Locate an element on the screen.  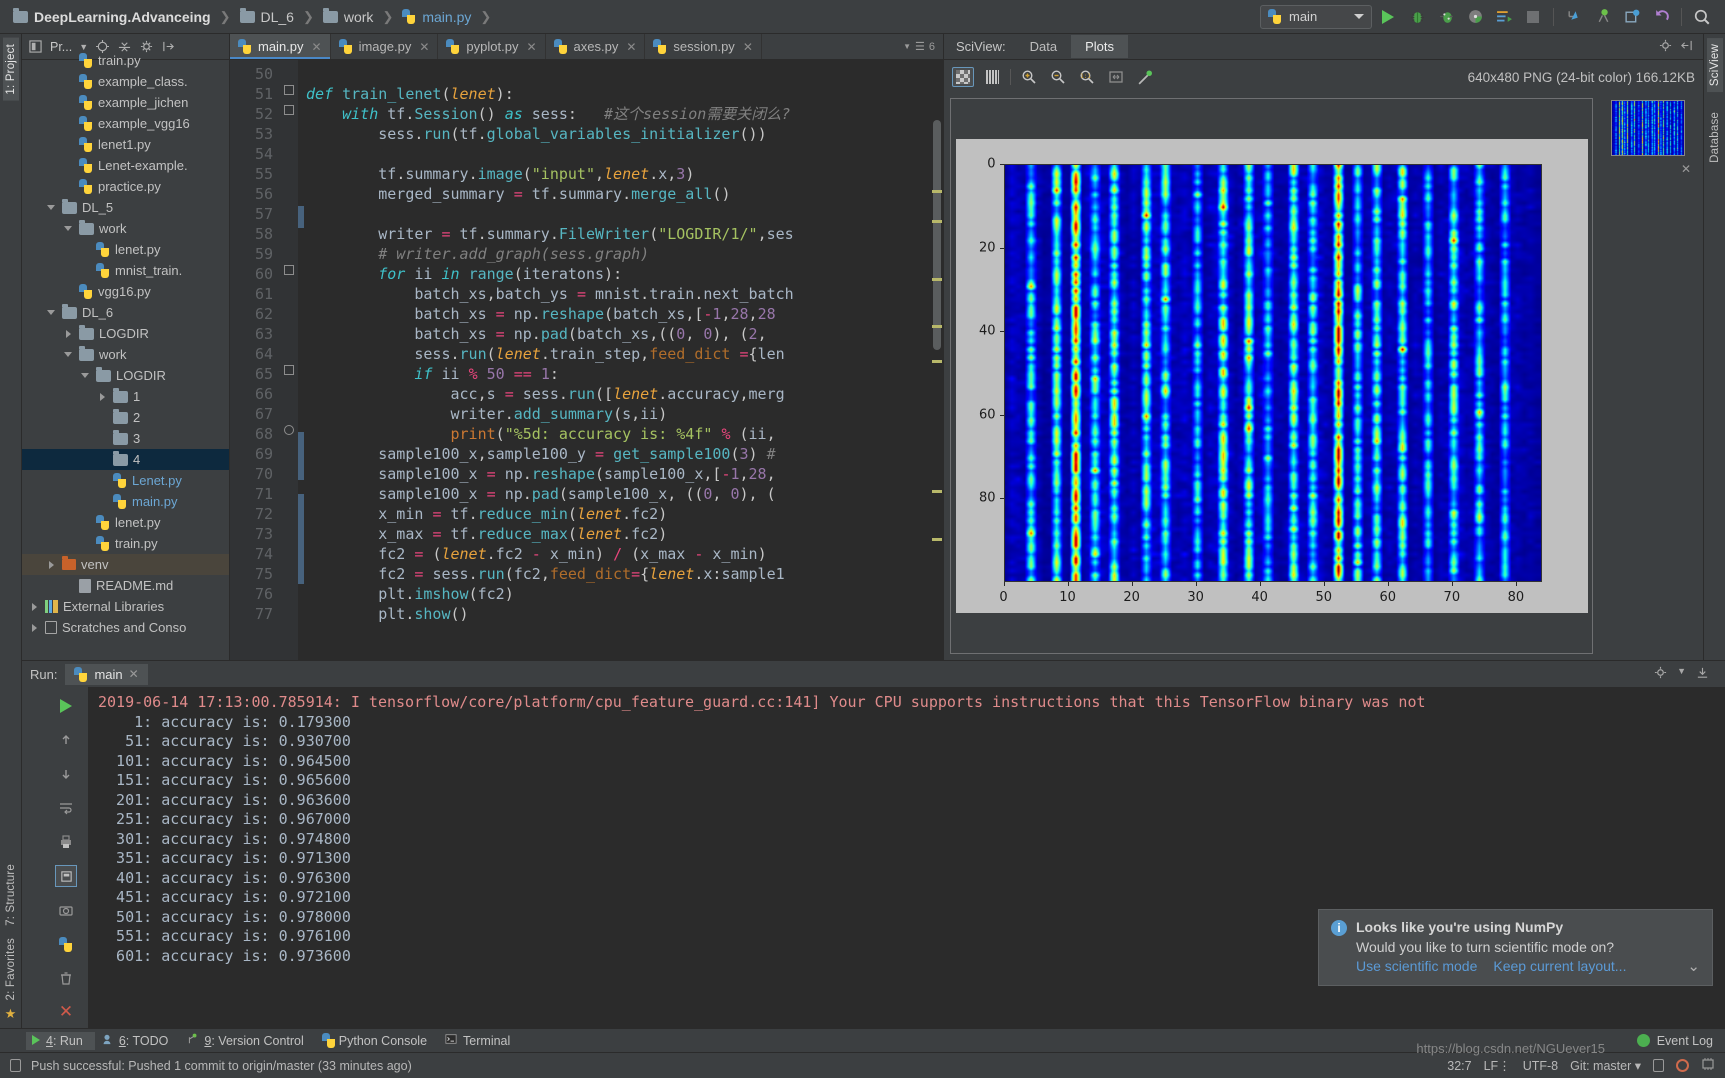
tree-node: DL_5 is located at coordinates (125, 207).